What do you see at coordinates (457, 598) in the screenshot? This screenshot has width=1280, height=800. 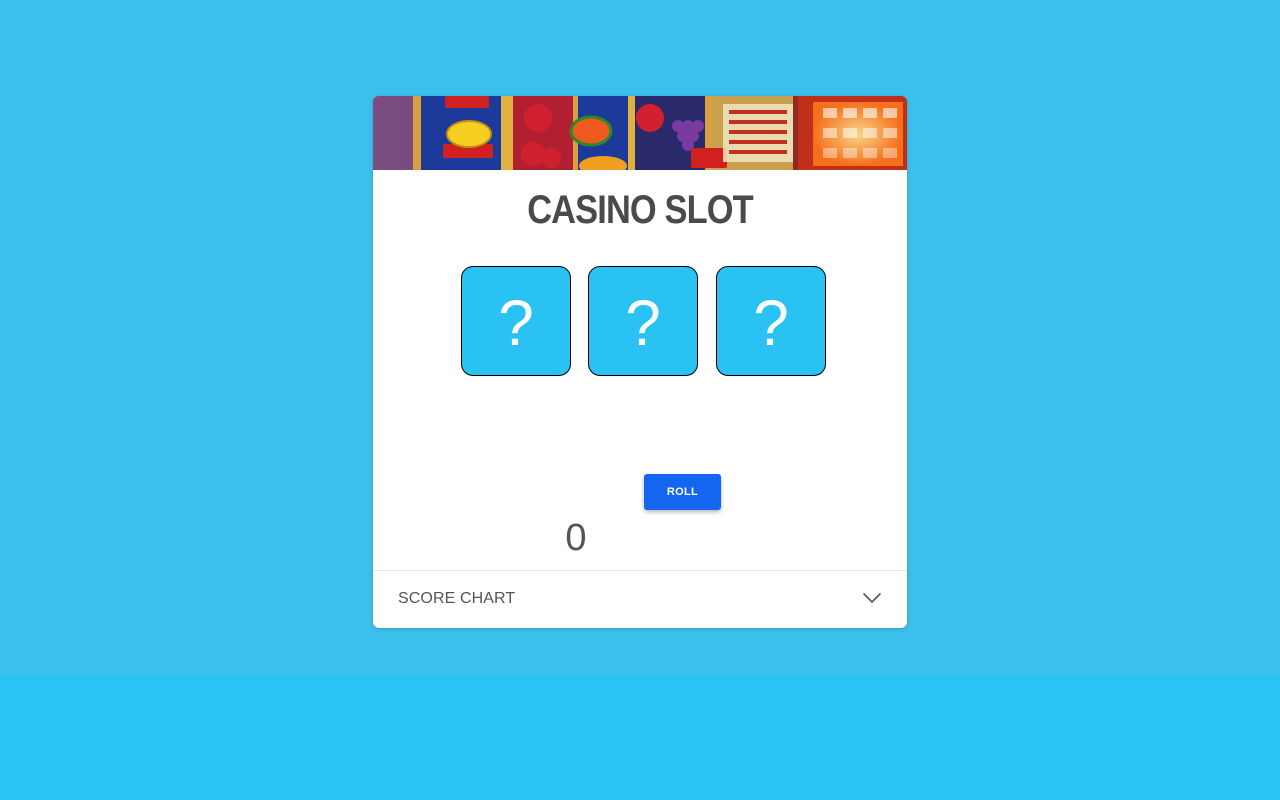 I see `score-chart-label: SCORE CHART` at bounding box center [457, 598].